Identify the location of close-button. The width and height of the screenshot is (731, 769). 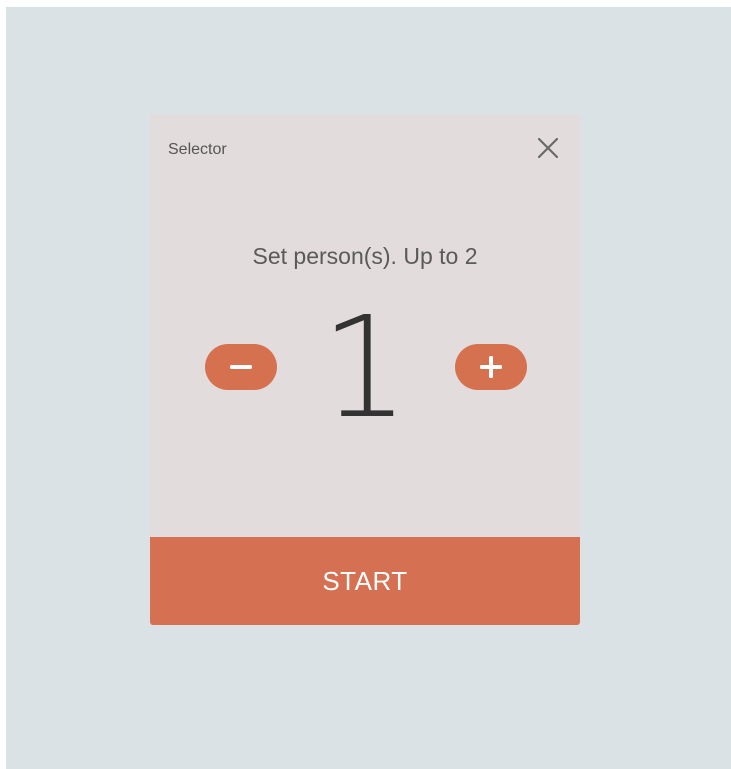
(548, 148).